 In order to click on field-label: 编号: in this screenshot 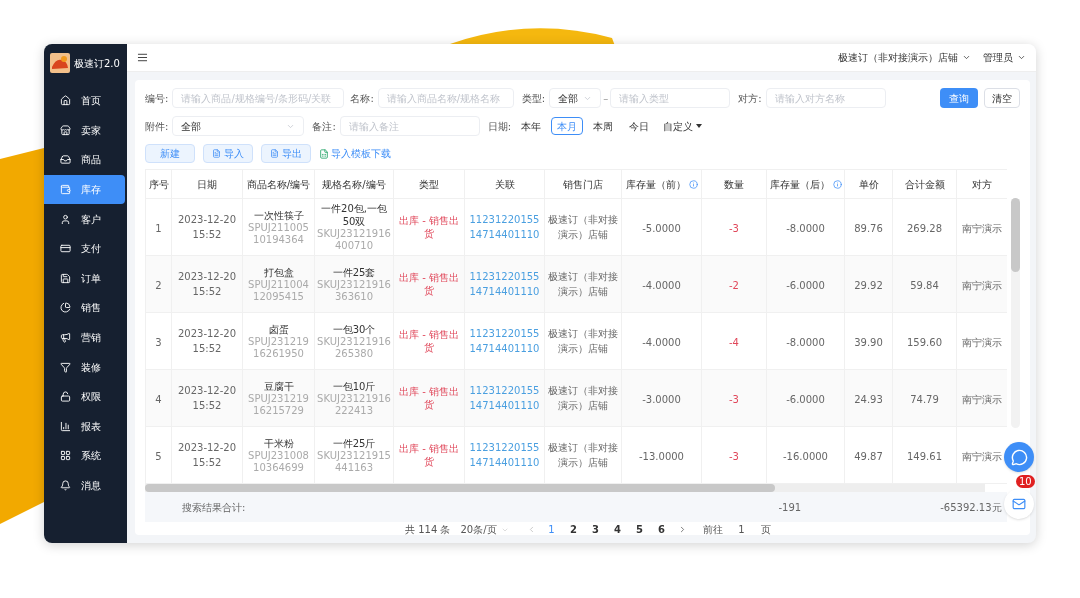, I will do `click(157, 98)`.